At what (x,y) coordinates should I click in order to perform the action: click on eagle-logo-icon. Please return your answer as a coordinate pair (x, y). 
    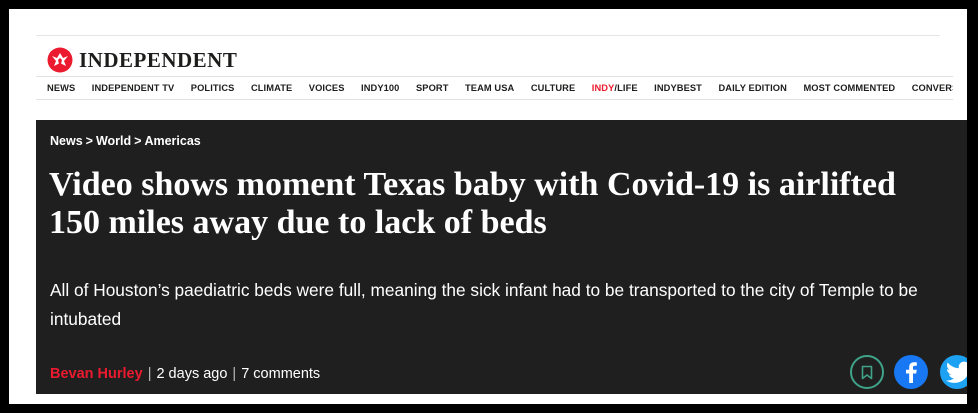
    Looking at the image, I should click on (60, 60).